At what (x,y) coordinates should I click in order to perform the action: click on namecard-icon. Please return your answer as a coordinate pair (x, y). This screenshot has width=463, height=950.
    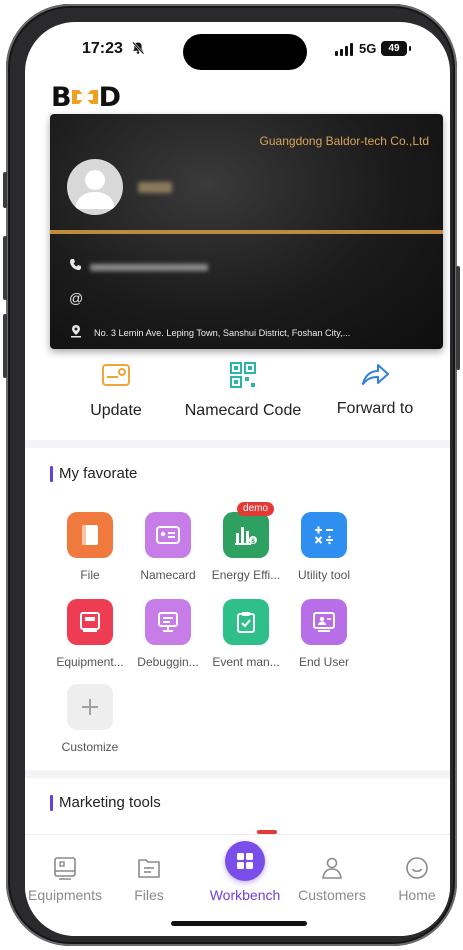
    Looking at the image, I should click on (168, 535).